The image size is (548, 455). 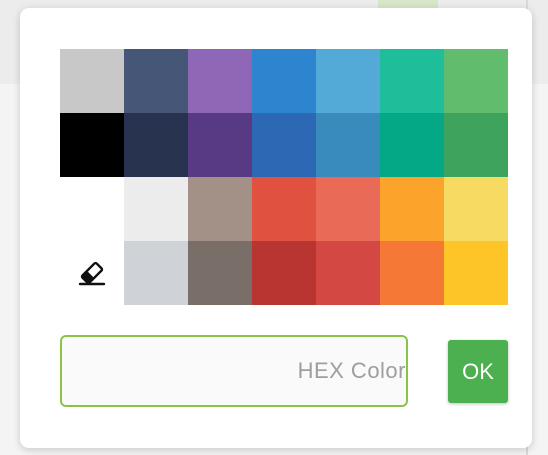 I want to click on empty-swatch, so click(x=92, y=209).